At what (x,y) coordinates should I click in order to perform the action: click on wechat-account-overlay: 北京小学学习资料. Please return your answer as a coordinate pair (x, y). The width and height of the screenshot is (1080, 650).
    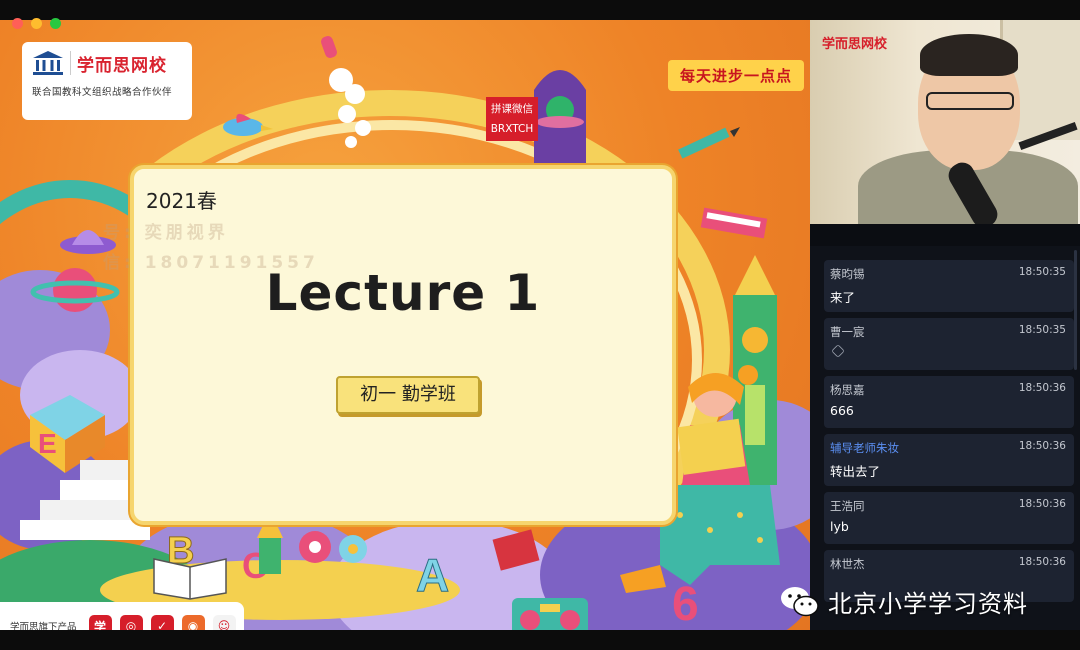
    Looking at the image, I should click on (904, 601).